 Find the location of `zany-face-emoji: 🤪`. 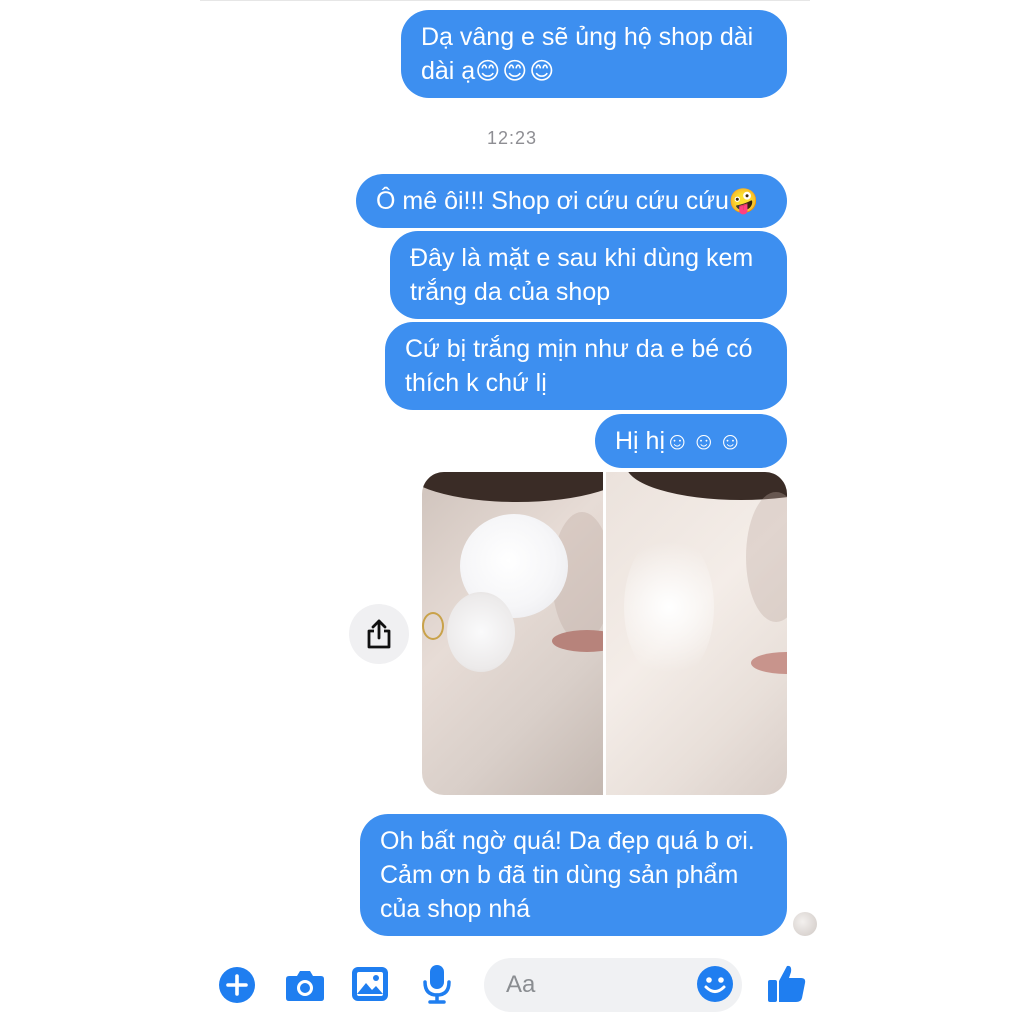

zany-face-emoji: 🤪 is located at coordinates (744, 201).